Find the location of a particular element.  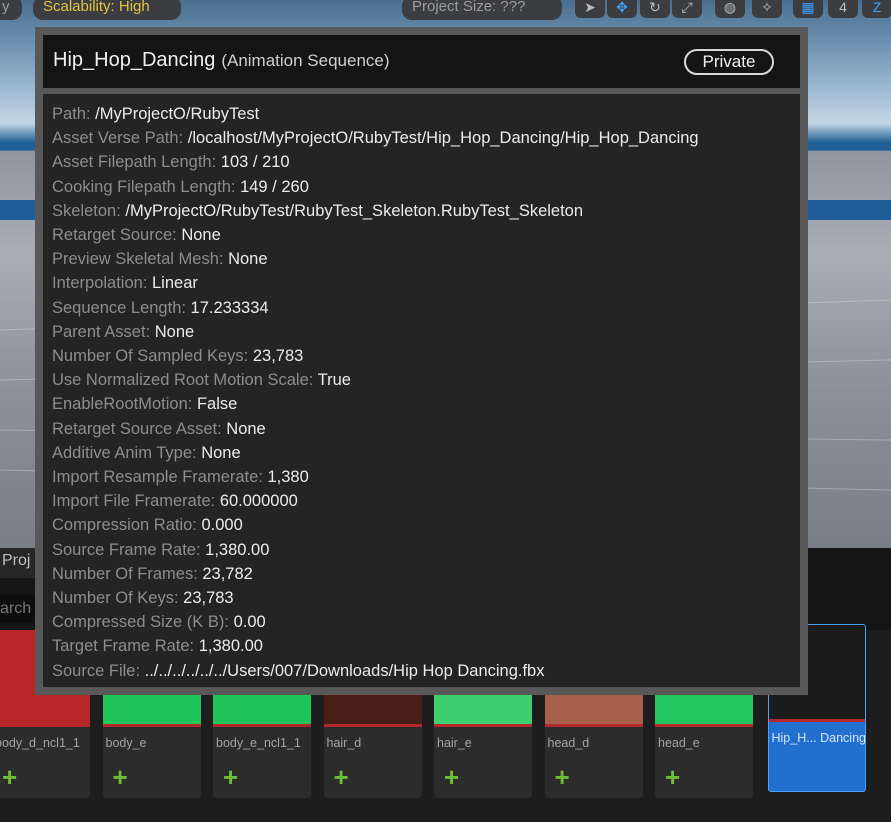

property-value: 0.000 is located at coordinates (222, 525).